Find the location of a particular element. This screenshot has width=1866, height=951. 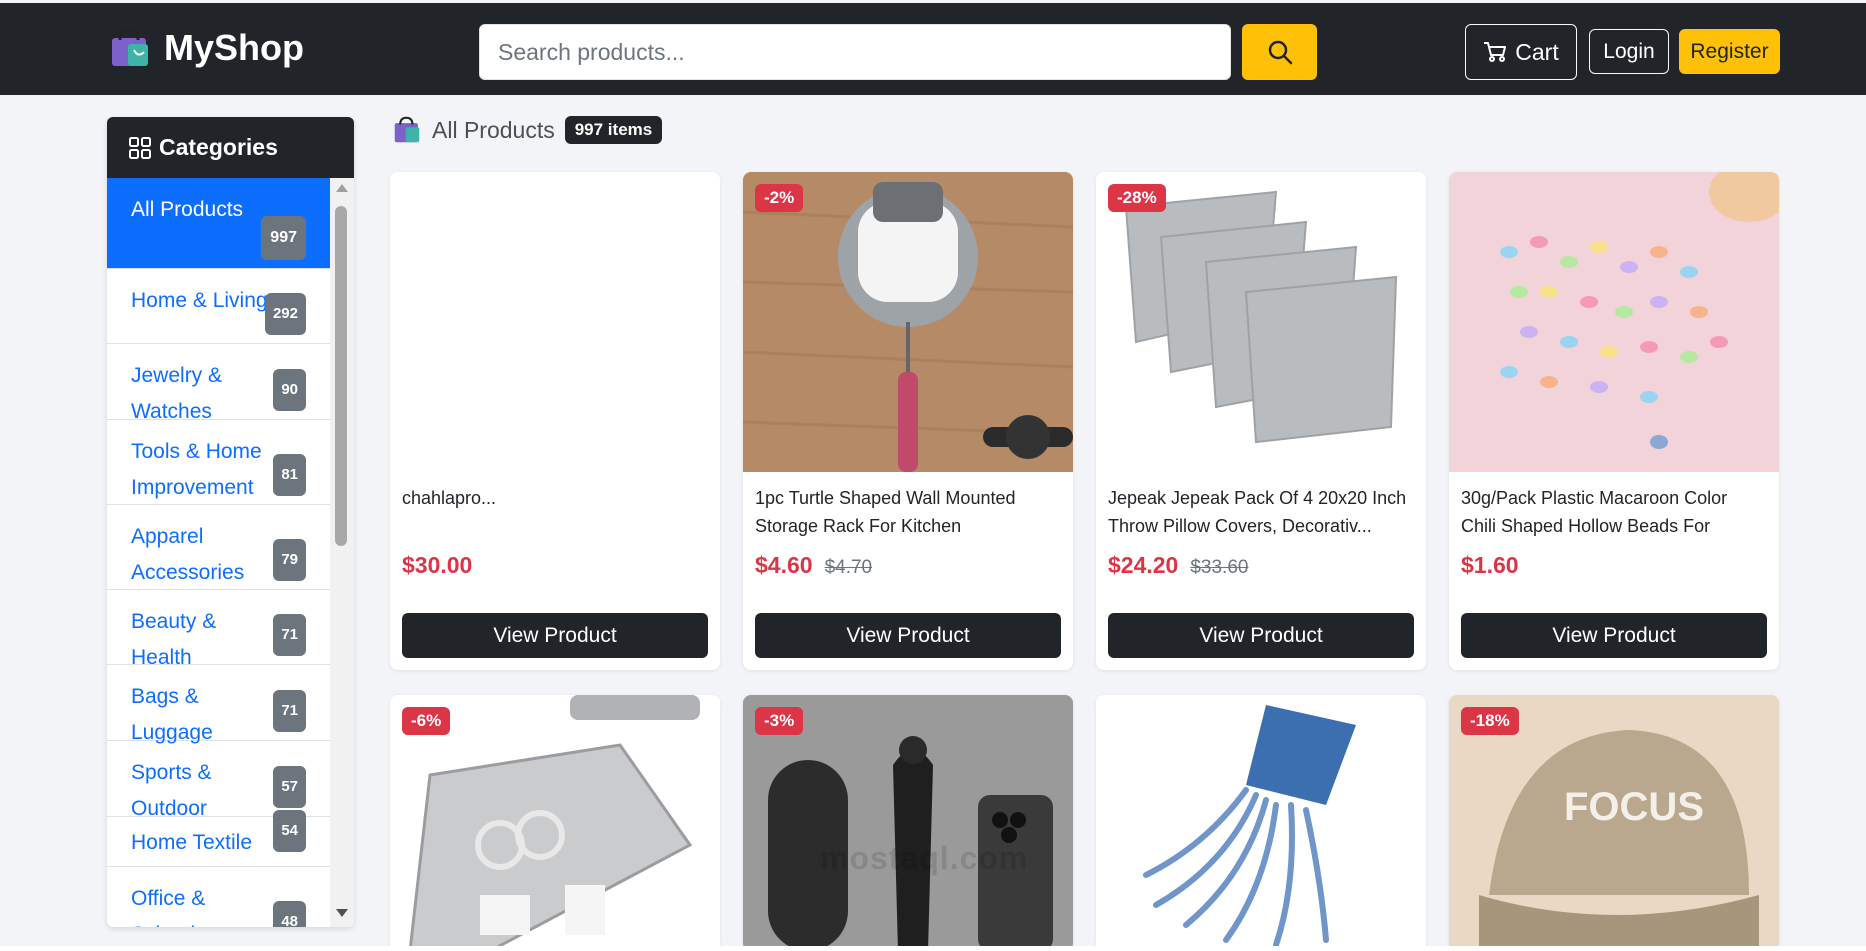

login-button: Login is located at coordinates (1629, 51).